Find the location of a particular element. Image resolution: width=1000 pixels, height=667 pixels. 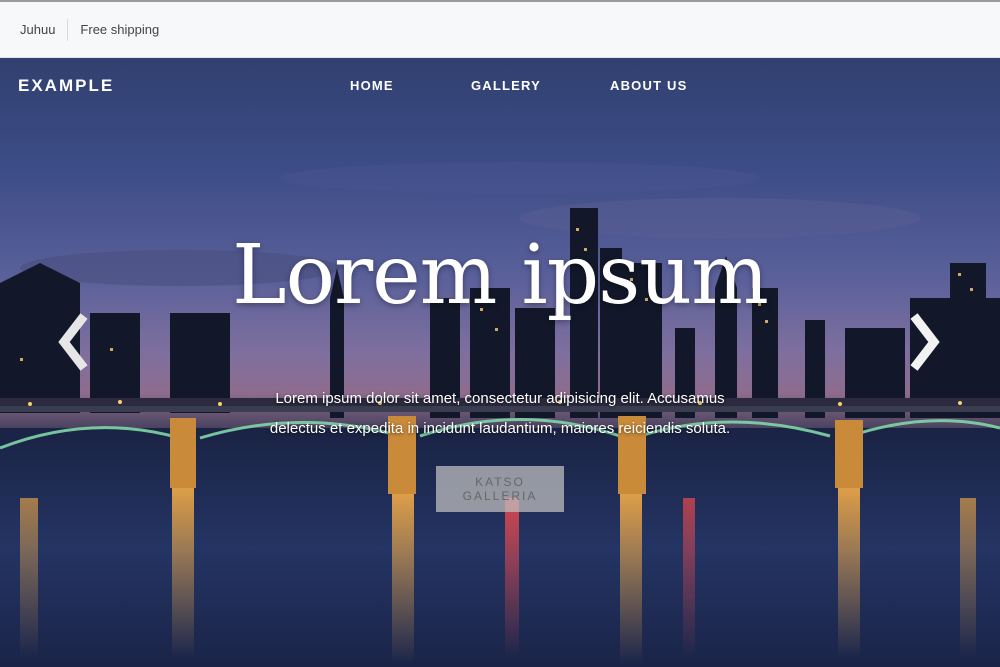

topbar-divider is located at coordinates (68, 29).